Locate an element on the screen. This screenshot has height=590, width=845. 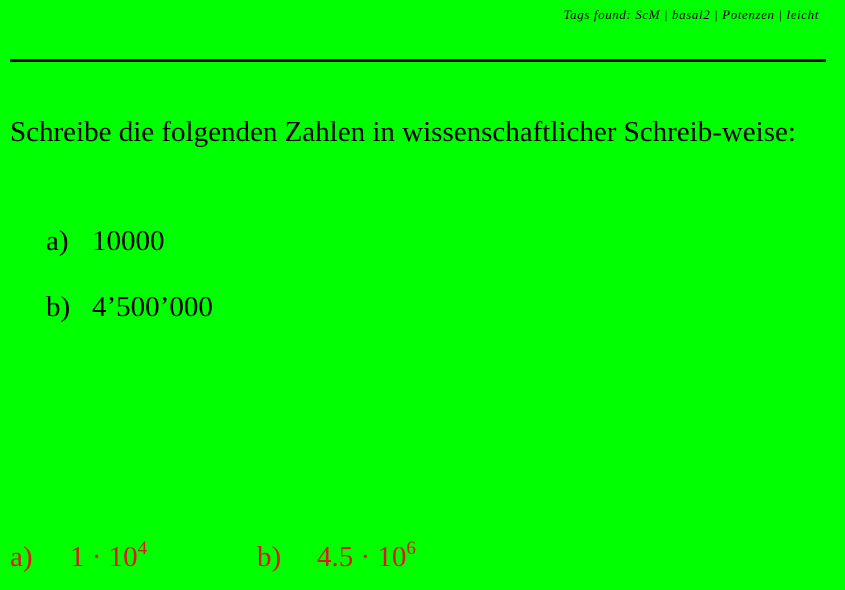
solution-exponent: 6 is located at coordinates (411, 548).